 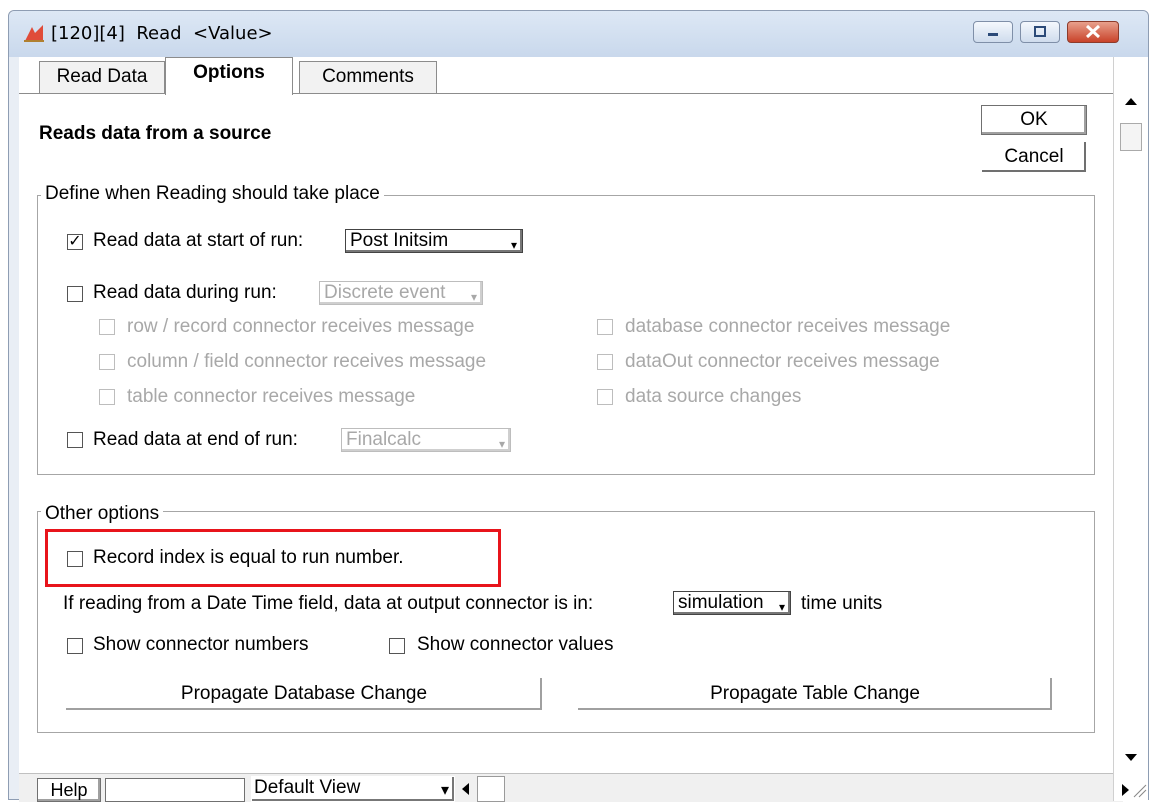 I want to click on ok-button: OK, so click(x=1034, y=120).